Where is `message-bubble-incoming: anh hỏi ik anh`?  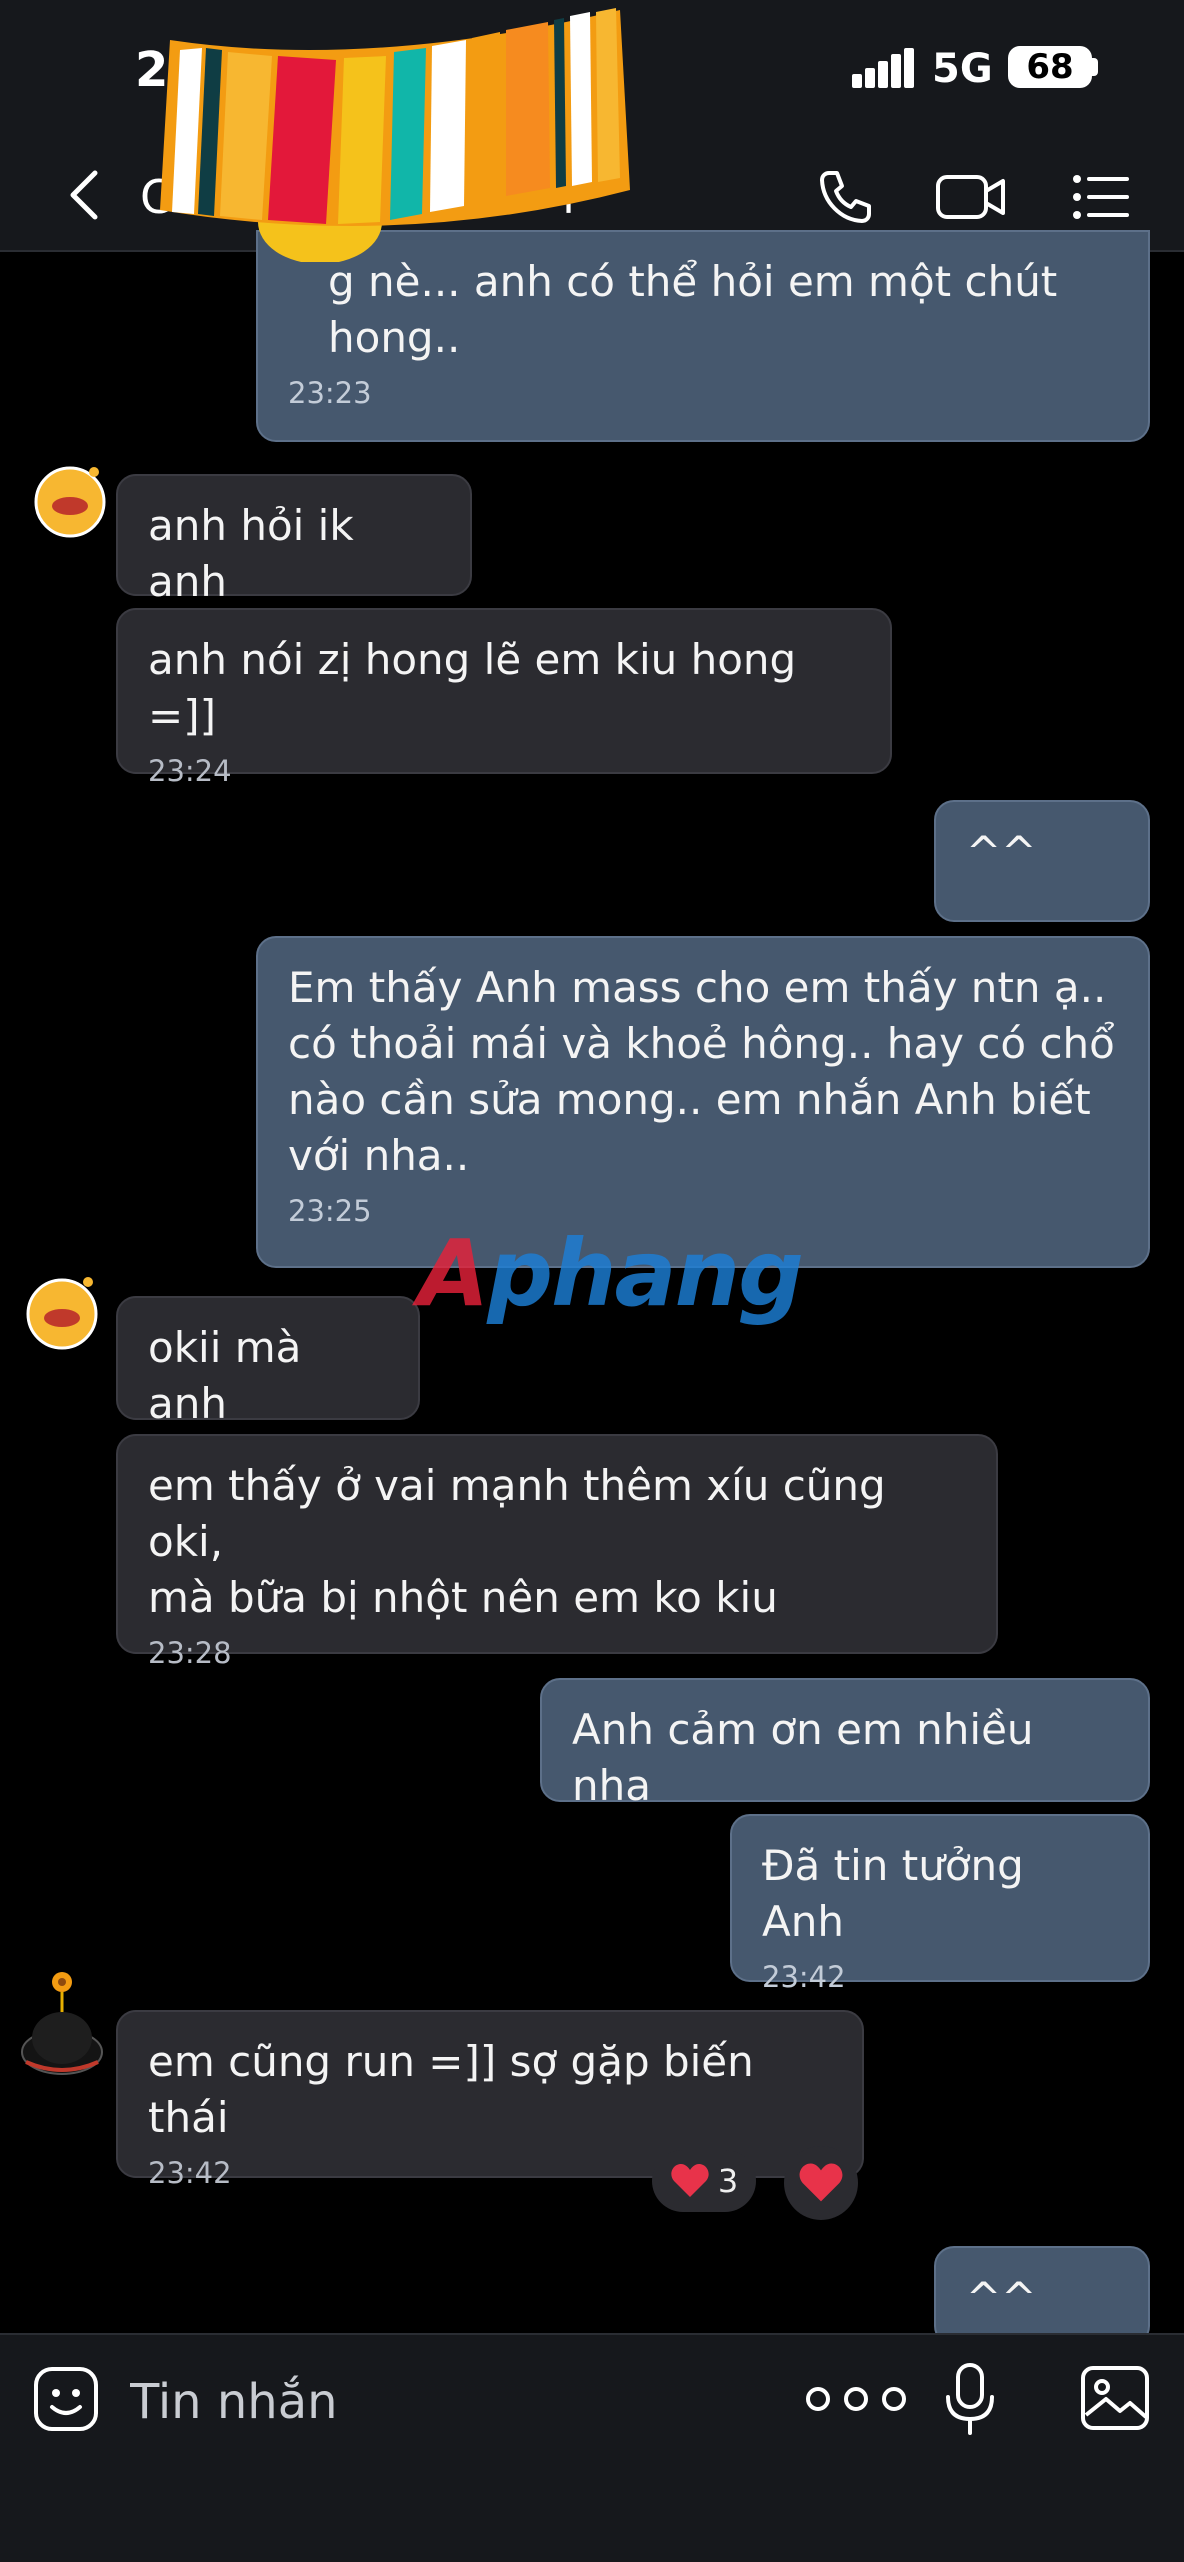 message-bubble-incoming: anh hỏi ik anh is located at coordinates (294, 540).